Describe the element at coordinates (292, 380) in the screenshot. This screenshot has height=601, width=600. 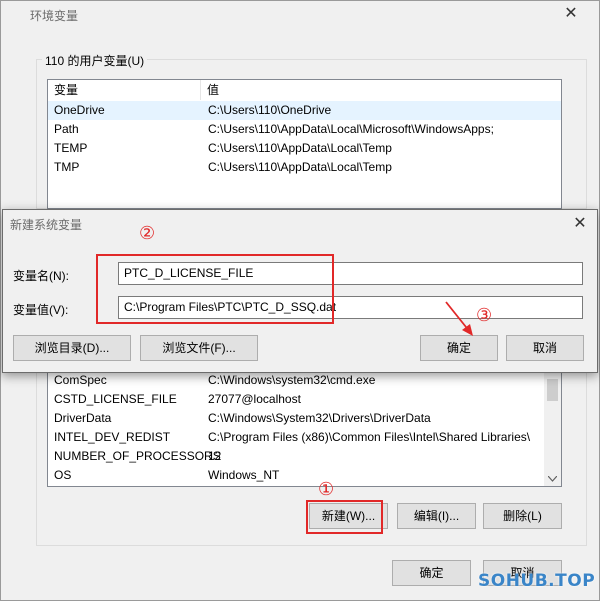
I see `var-value: C:\Windows\system32\cmd.exe` at that location.